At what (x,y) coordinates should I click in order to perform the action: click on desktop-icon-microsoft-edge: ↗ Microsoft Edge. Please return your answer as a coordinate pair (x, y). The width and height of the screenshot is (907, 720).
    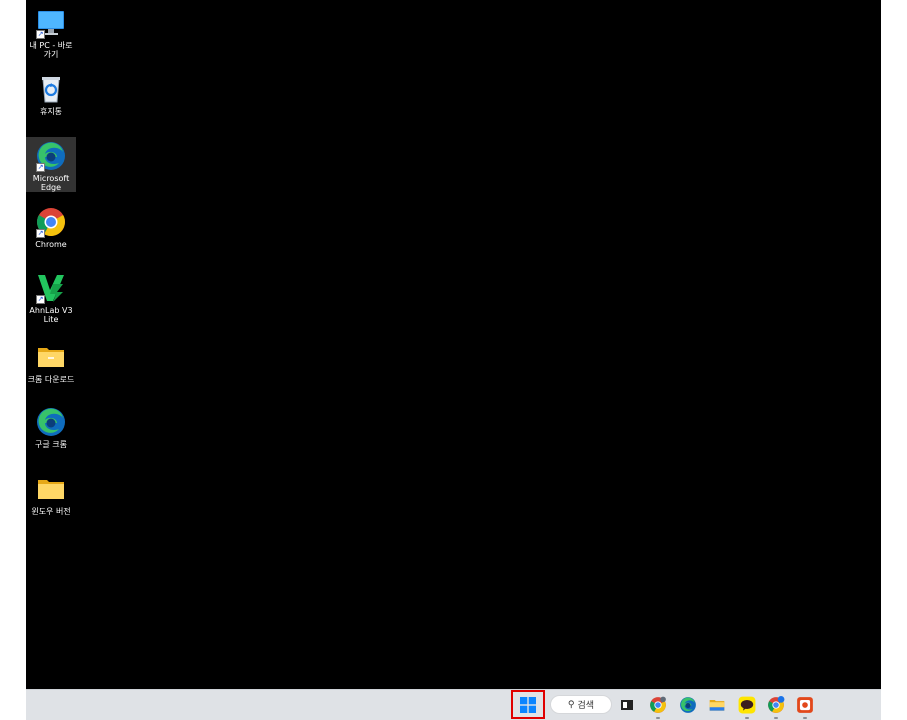
    Looking at the image, I should click on (51, 164).